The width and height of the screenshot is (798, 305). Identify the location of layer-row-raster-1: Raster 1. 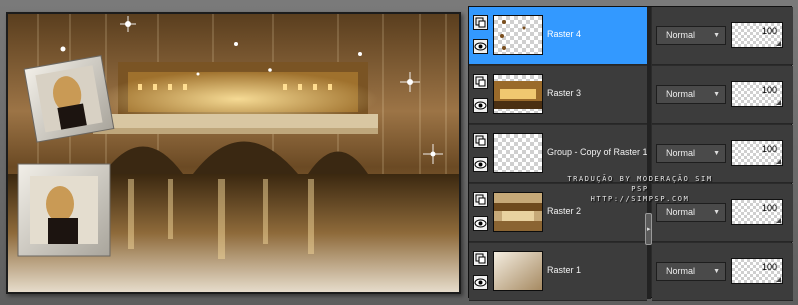
(558, 272).